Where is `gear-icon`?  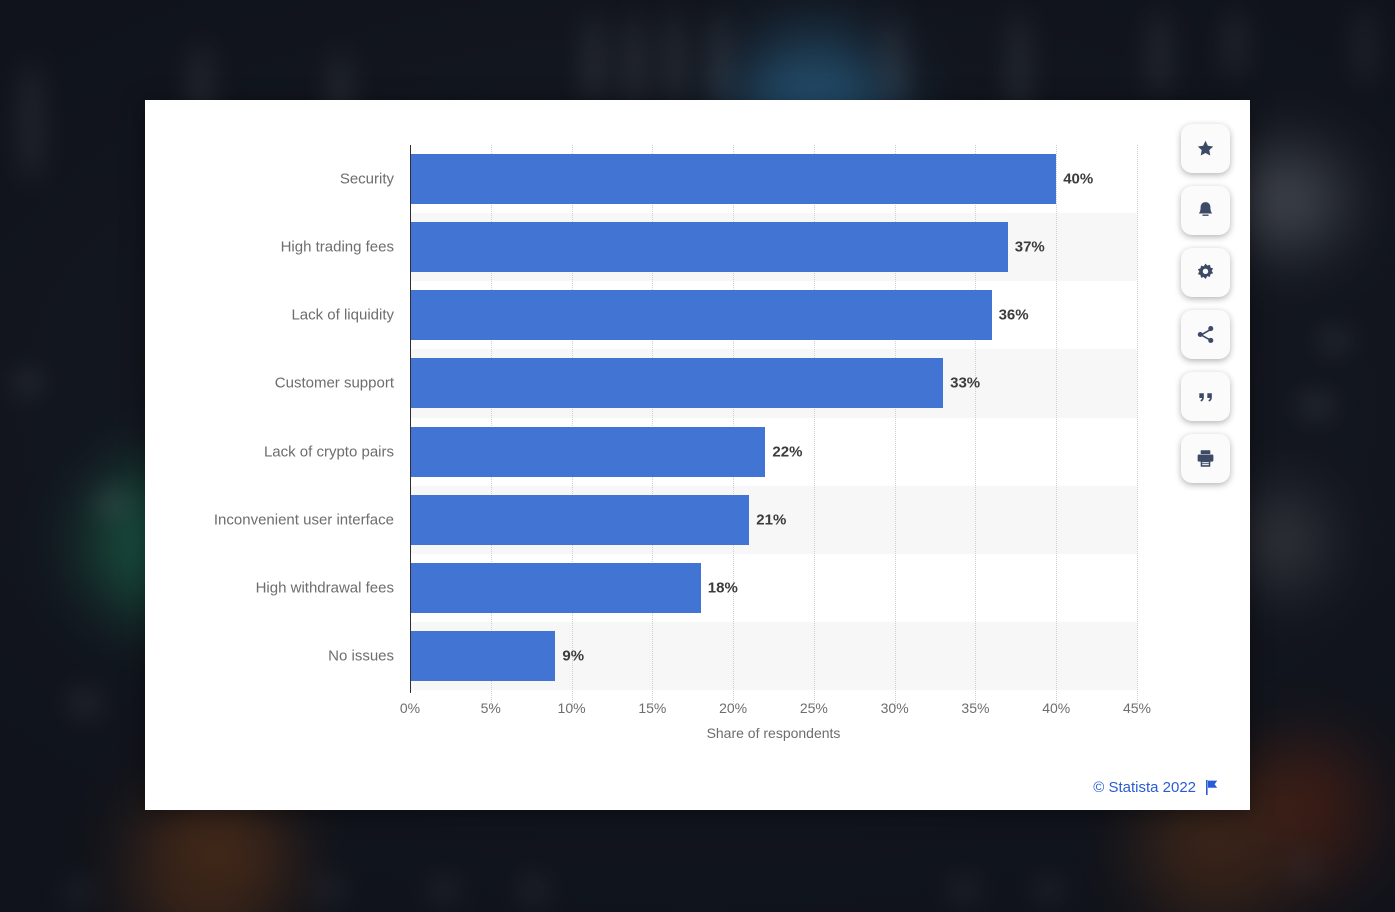
gear-icon is located at coordinates (1205, 272).